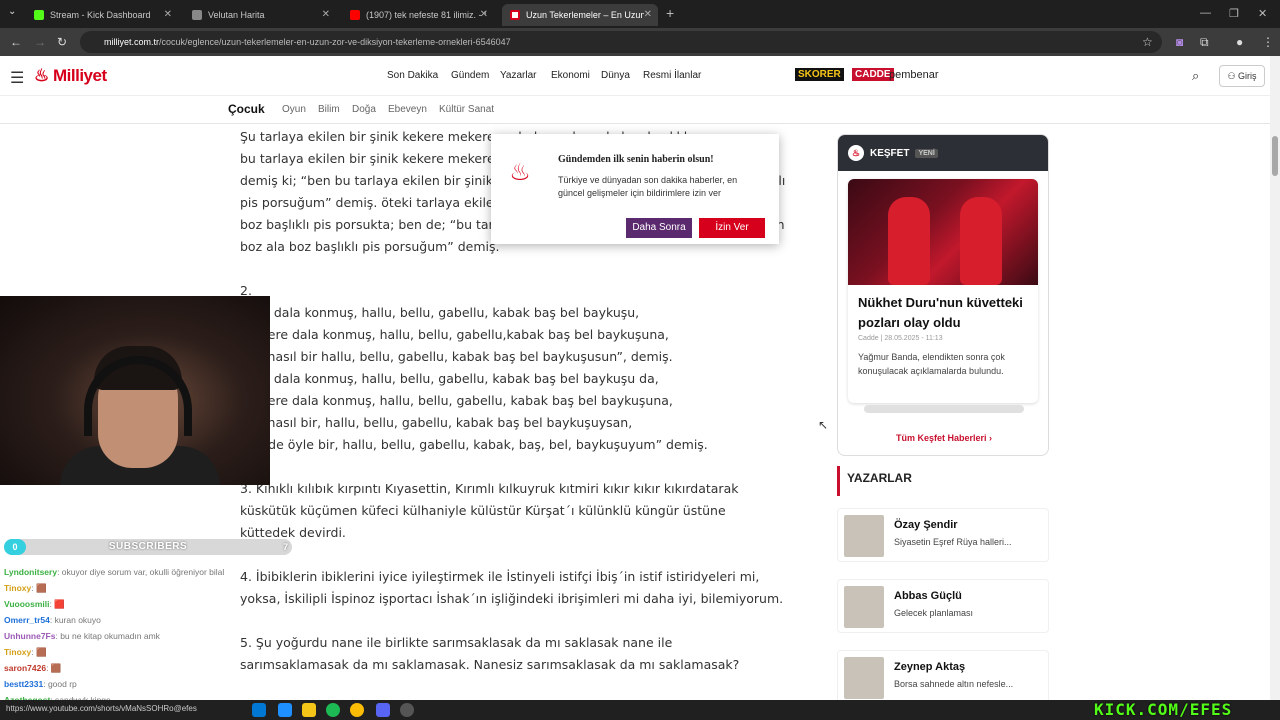 This screenshot has width=1280, height=720. I want to click on login-label: Giriş, so click(1247, 76).